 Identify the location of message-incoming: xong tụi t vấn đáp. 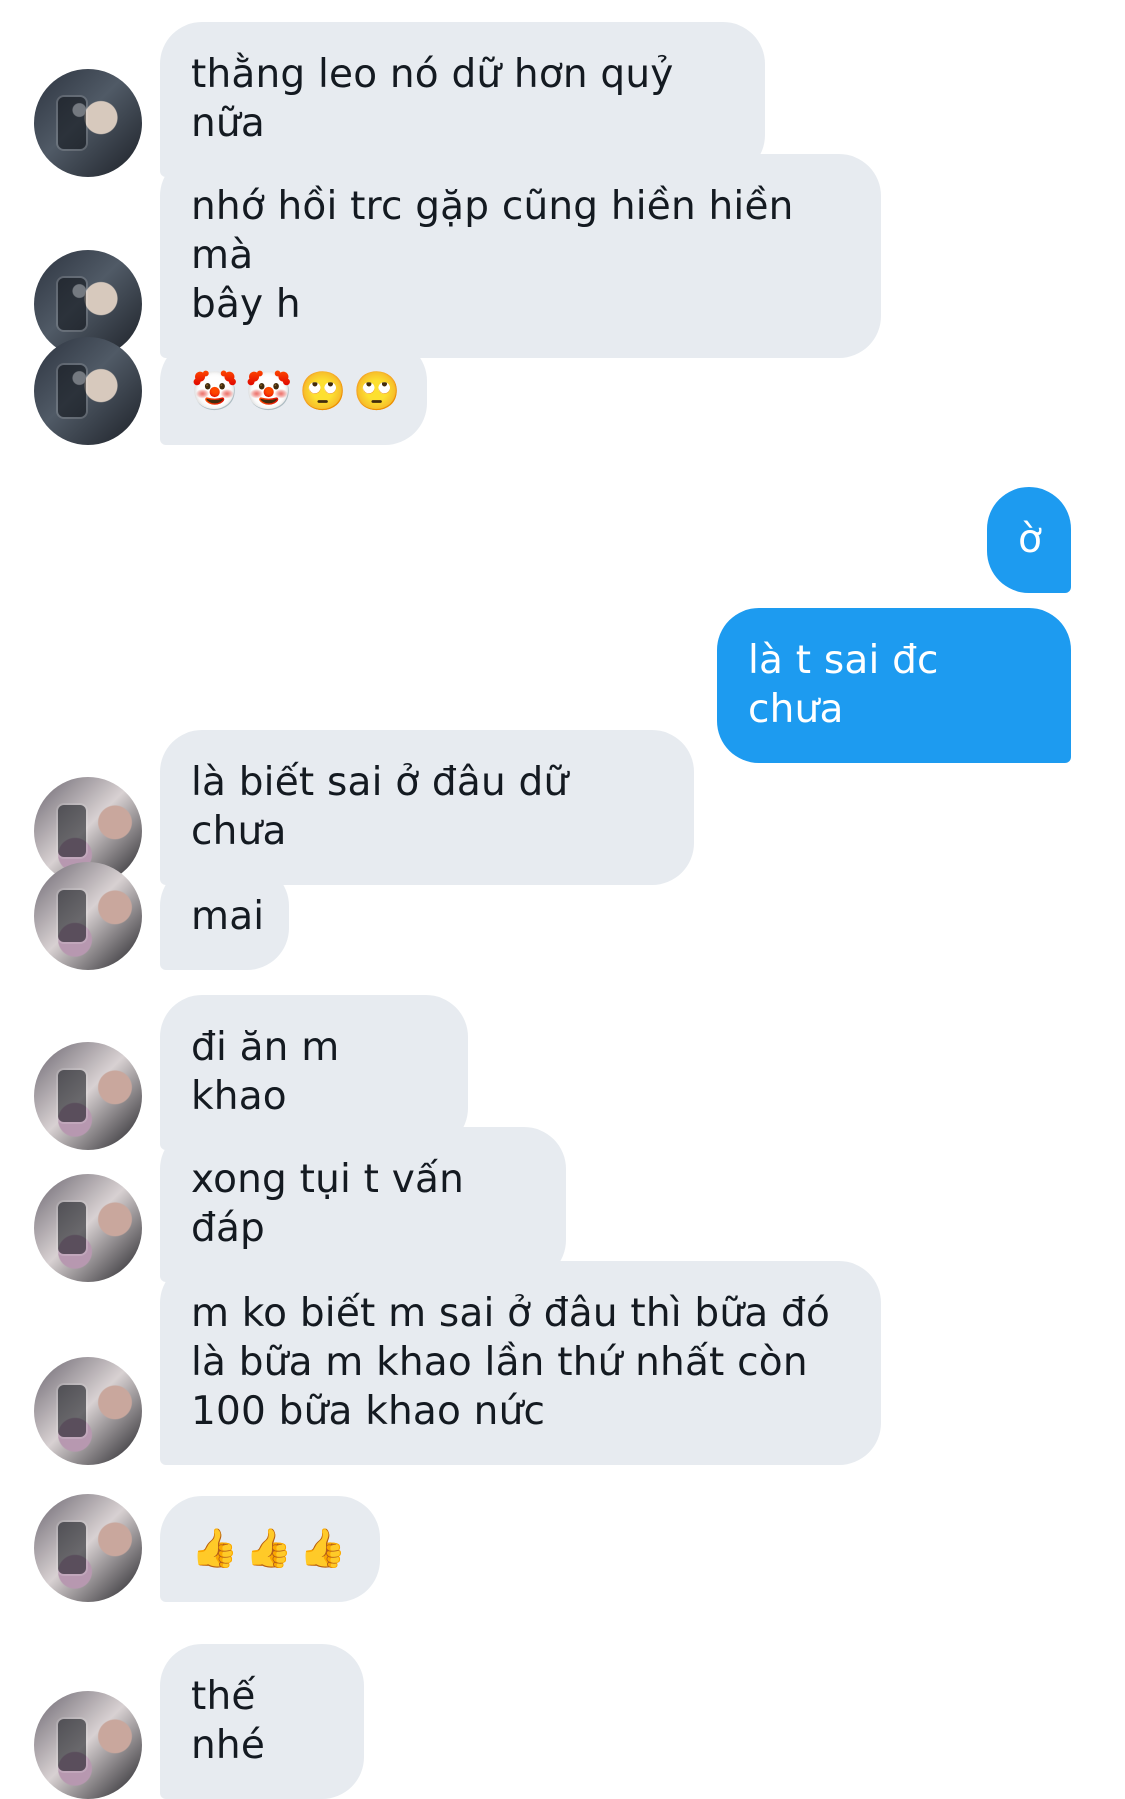
(300, 1204).